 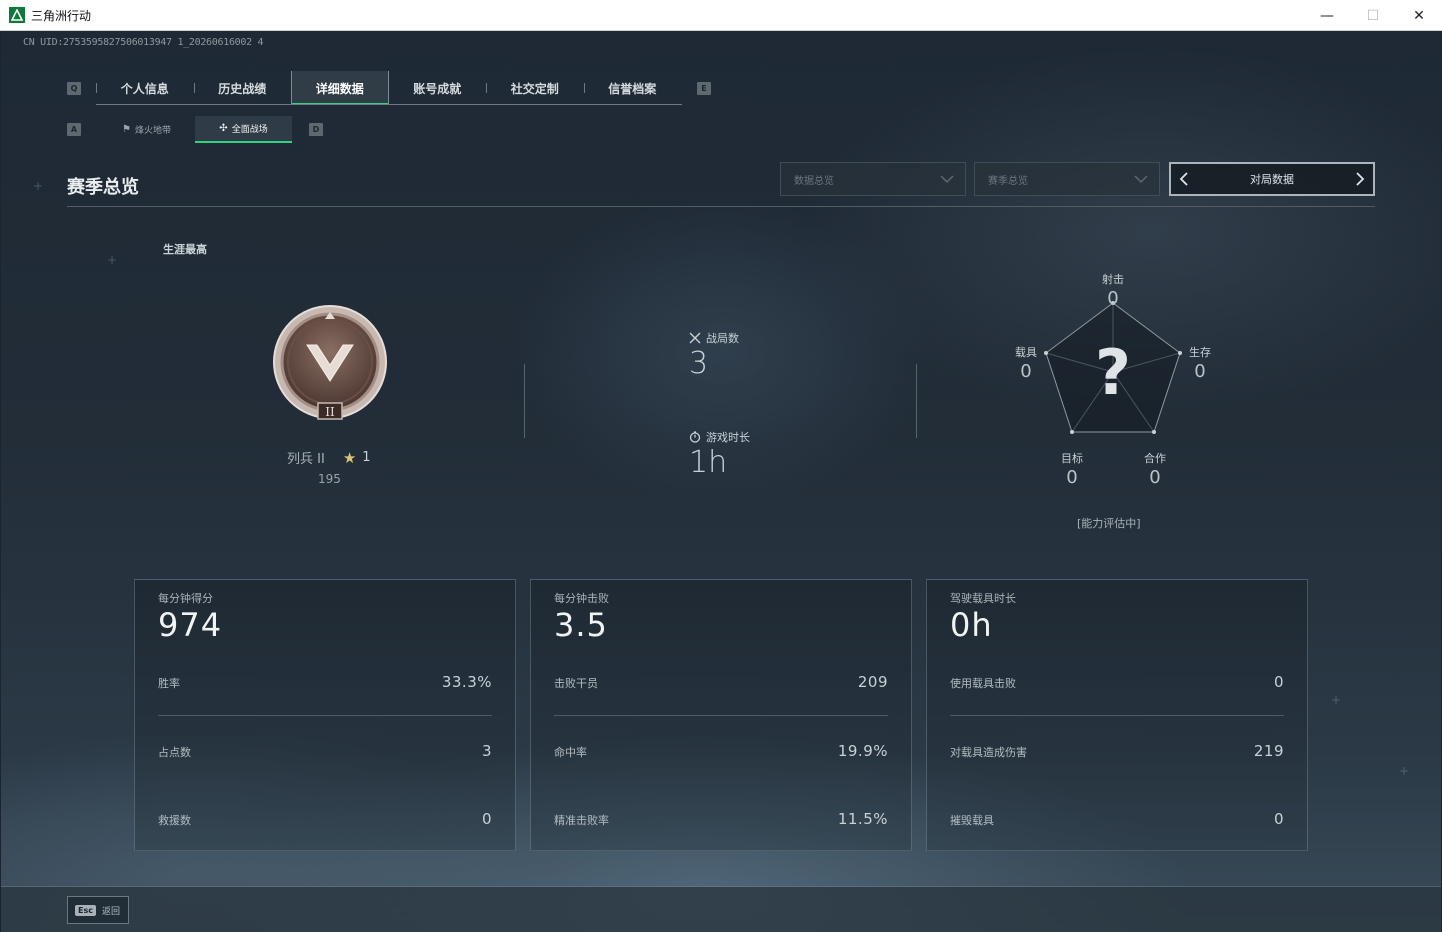 I want to click on matches-label-text: 战局数, so click(x=722, y=338).